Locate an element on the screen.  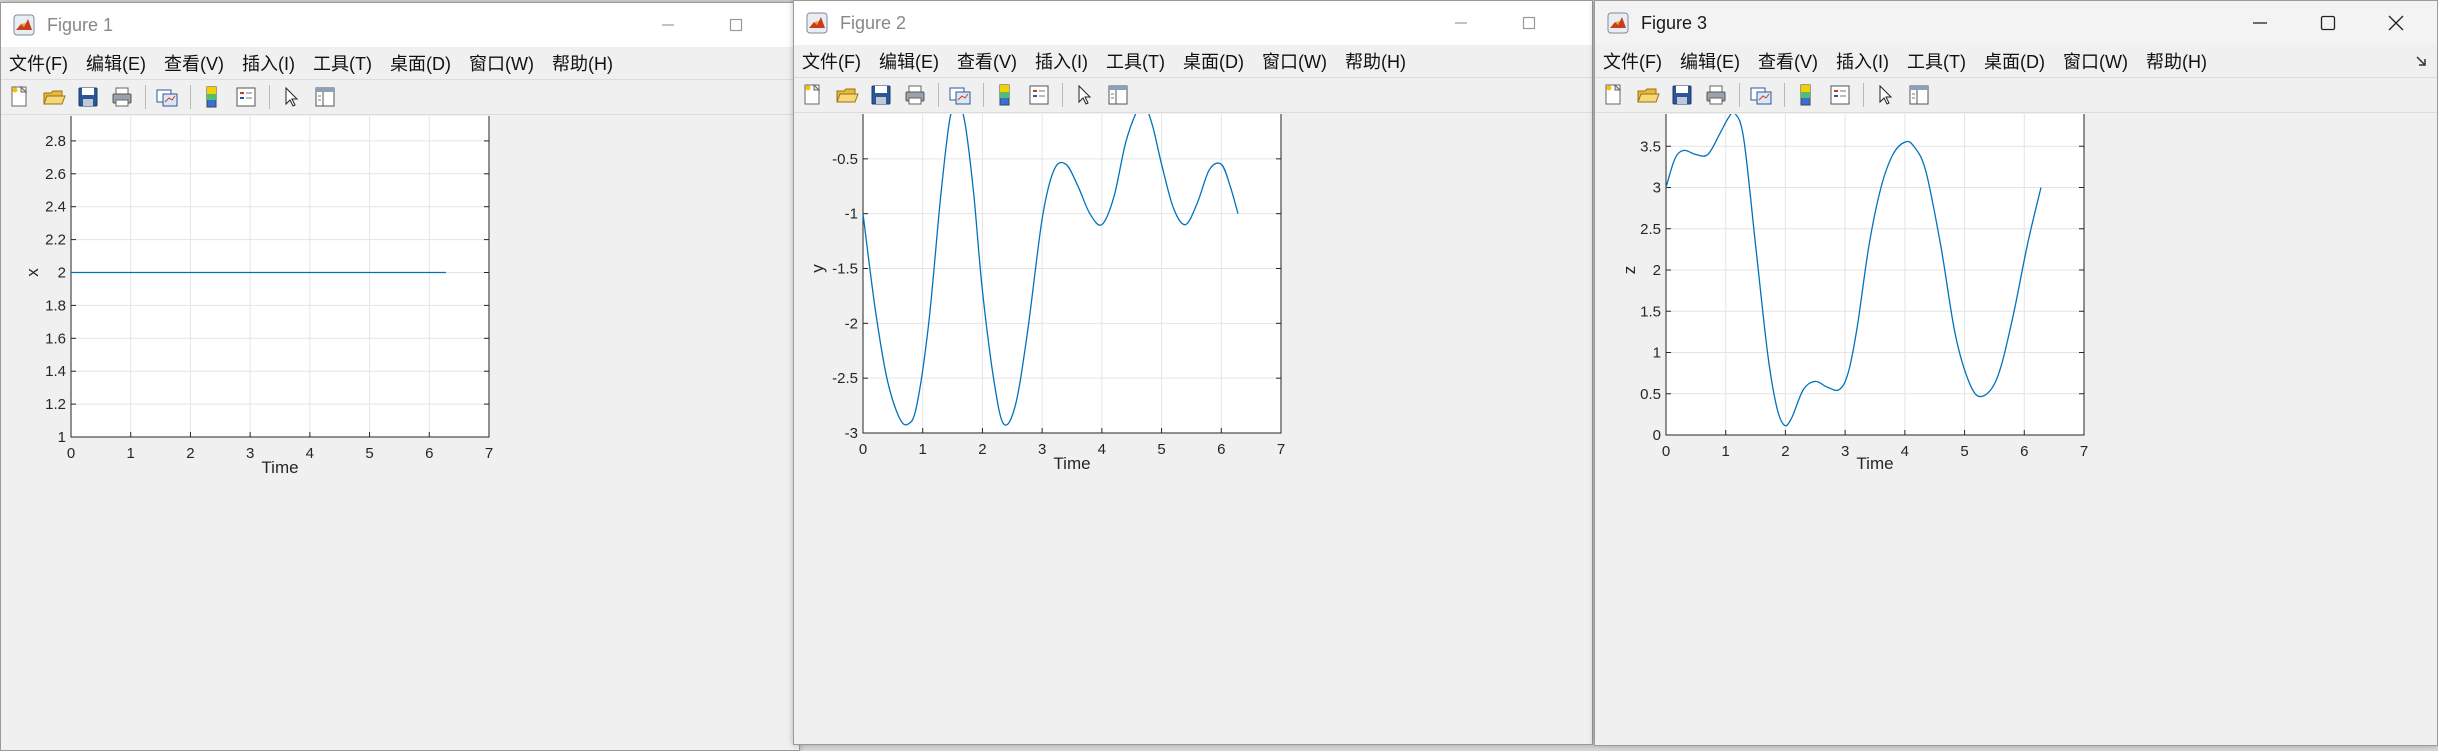
title-bar: Figure 3 is located at coordinates (2016, 23).